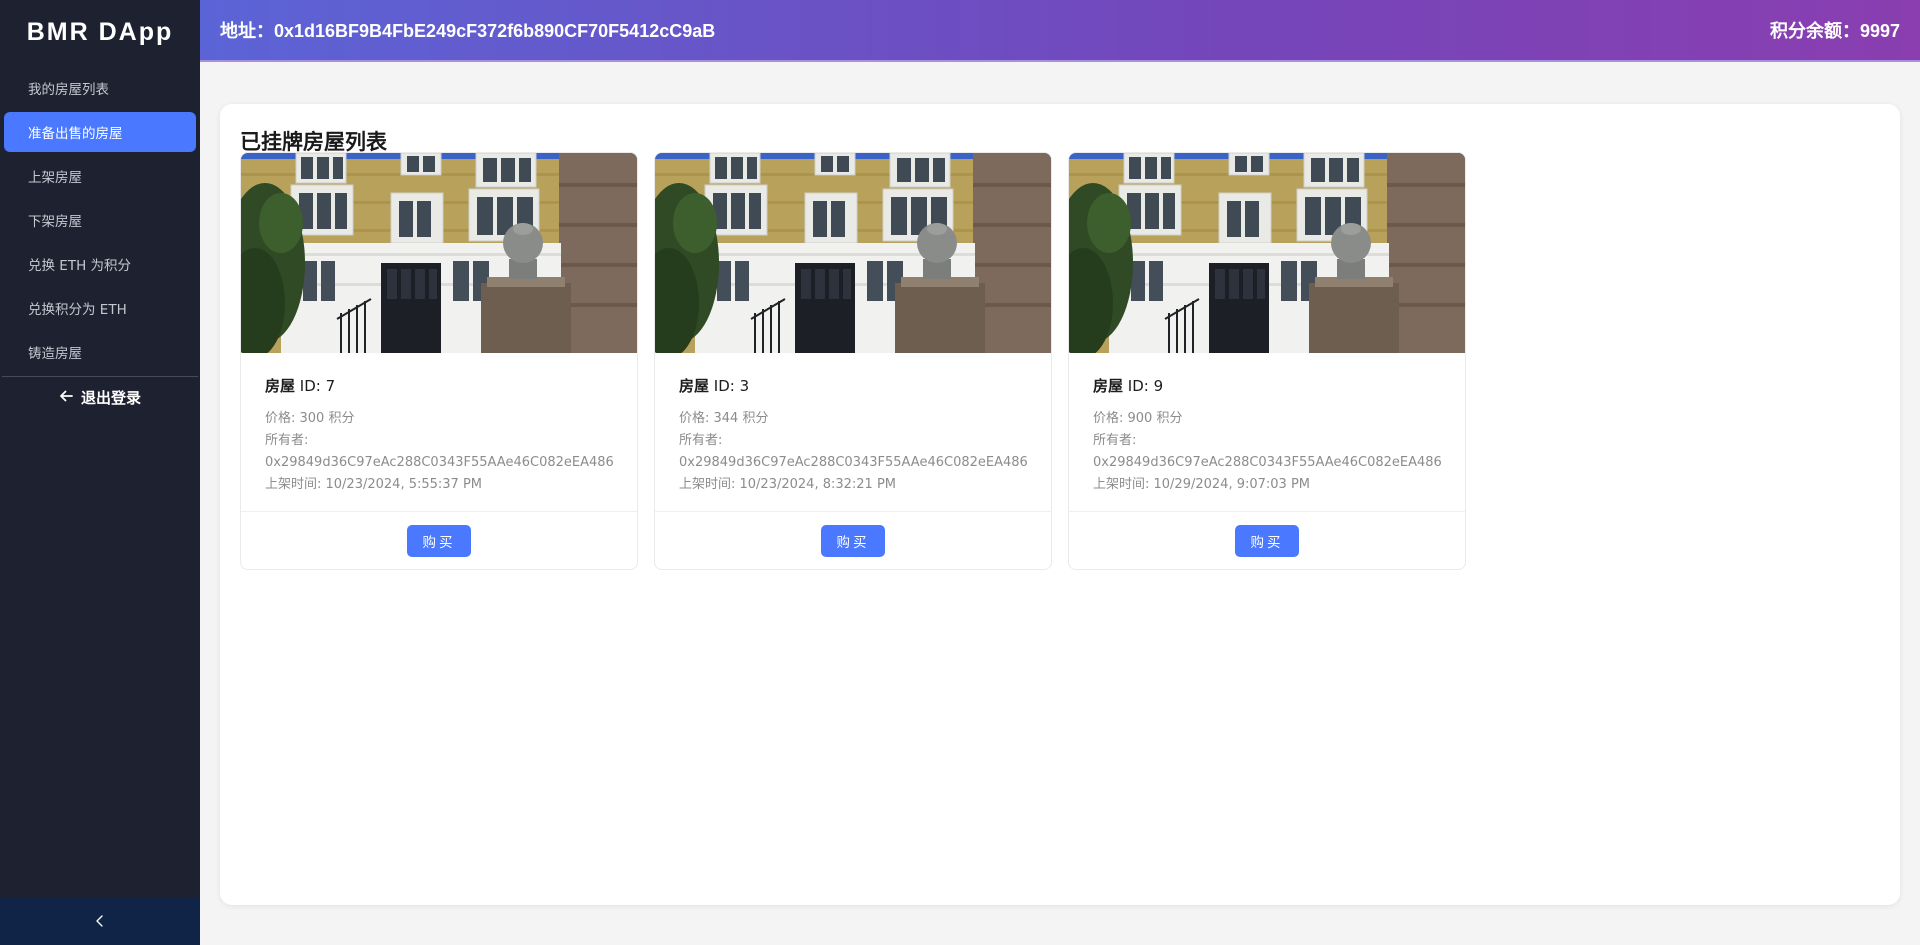 The width and height of the screenshot is (1920, 945). What do you see at coordinates (110, 397) in the screenshot?
I see `logout-label: 退出登录` at bounding box center [110, 397].